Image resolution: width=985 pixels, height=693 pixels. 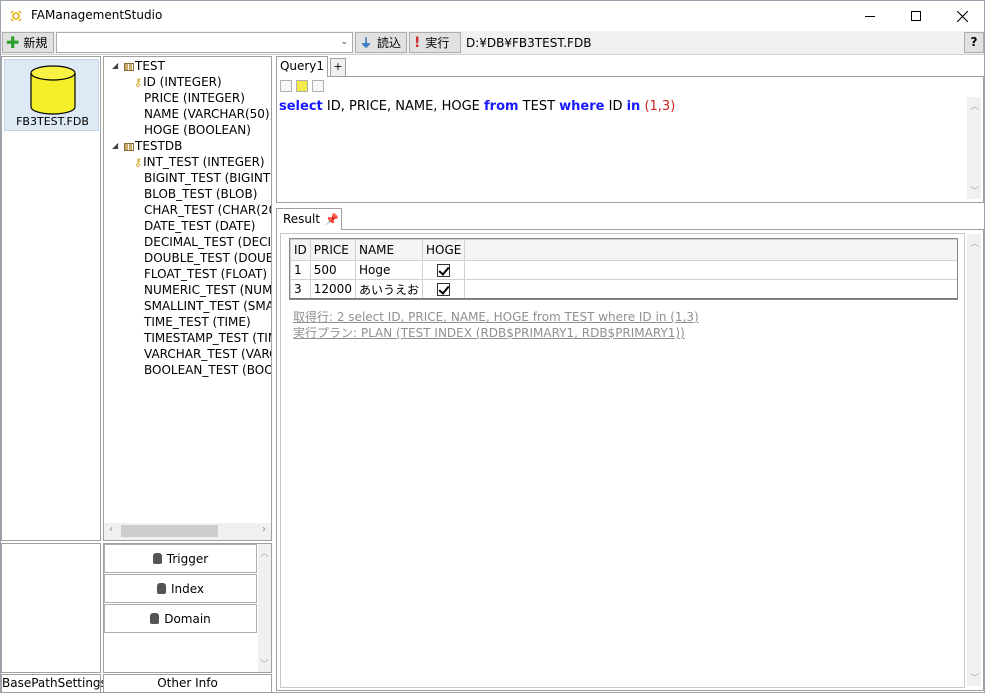 I want to click on close-icon, so click(x=962, y=16).